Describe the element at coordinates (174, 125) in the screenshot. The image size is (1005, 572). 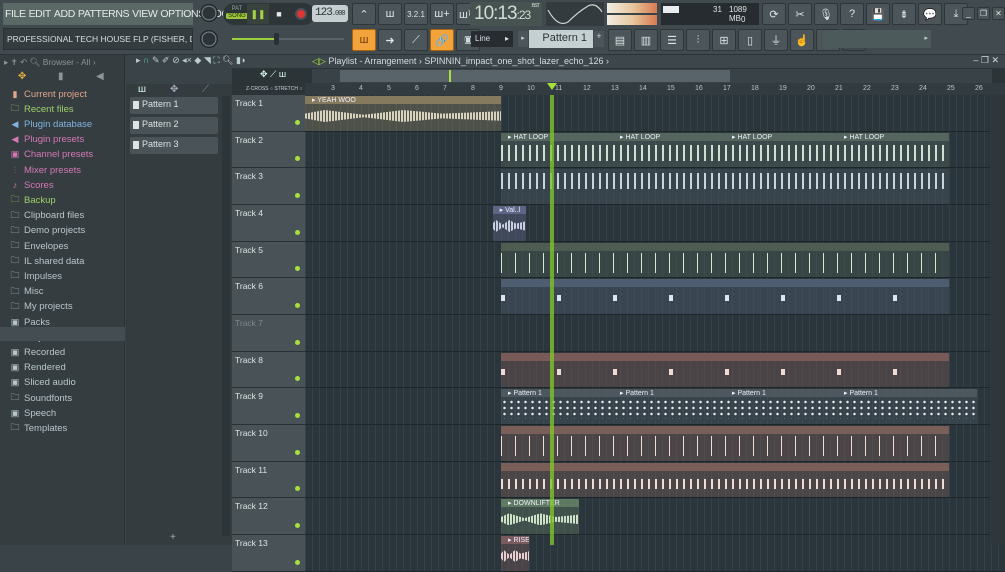
I see `pattern-item: Pattern 2` at that location.